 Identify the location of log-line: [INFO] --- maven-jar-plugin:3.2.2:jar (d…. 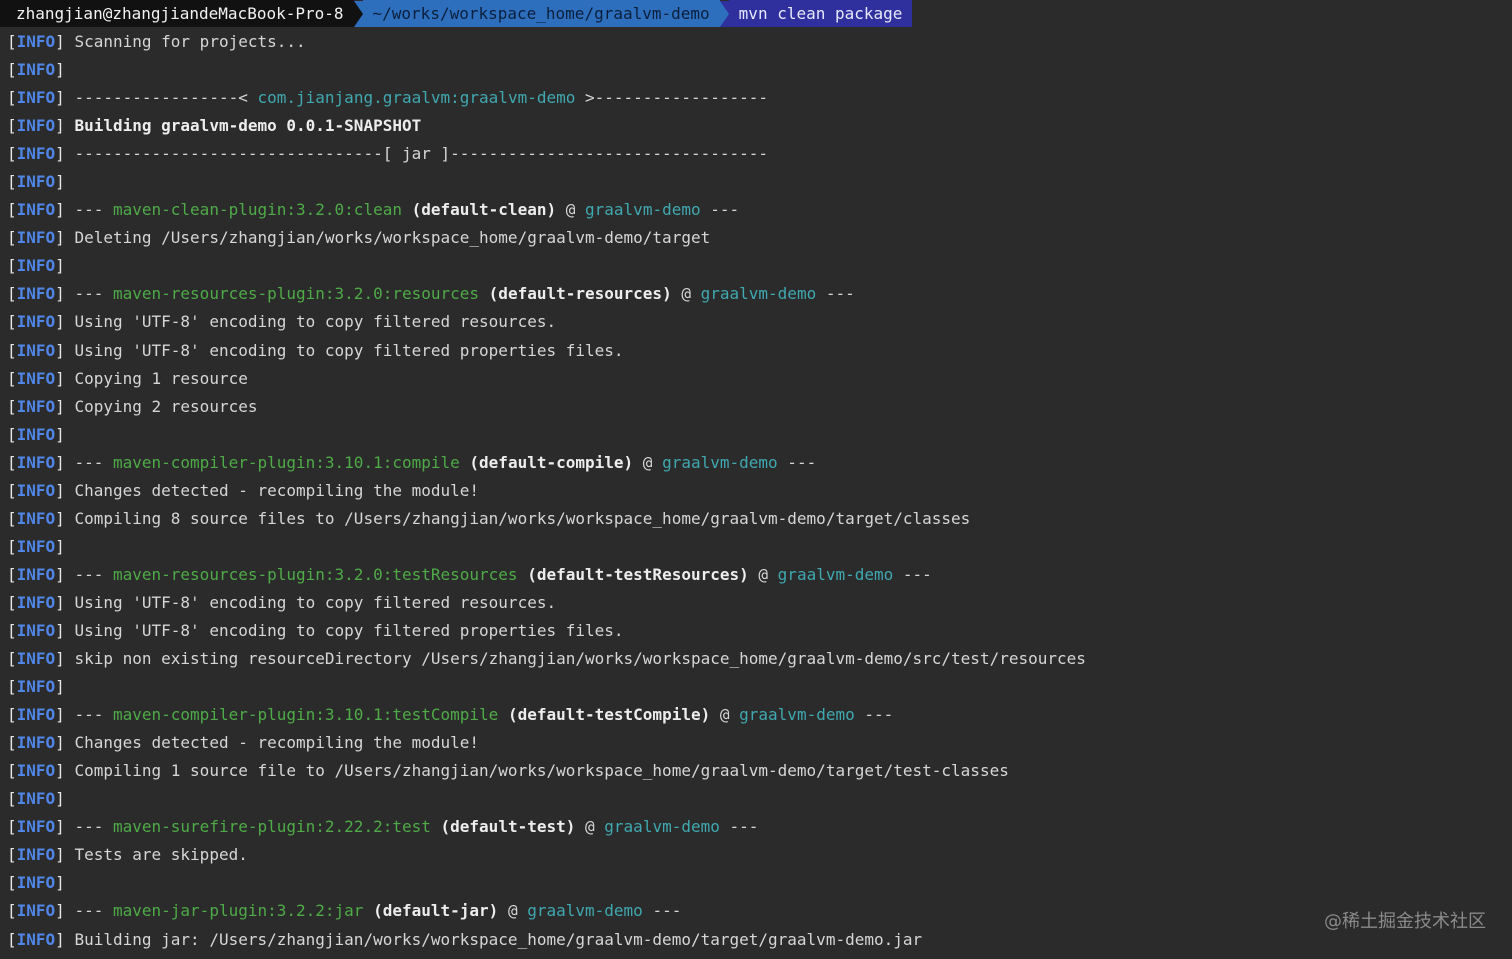
(759, 911).